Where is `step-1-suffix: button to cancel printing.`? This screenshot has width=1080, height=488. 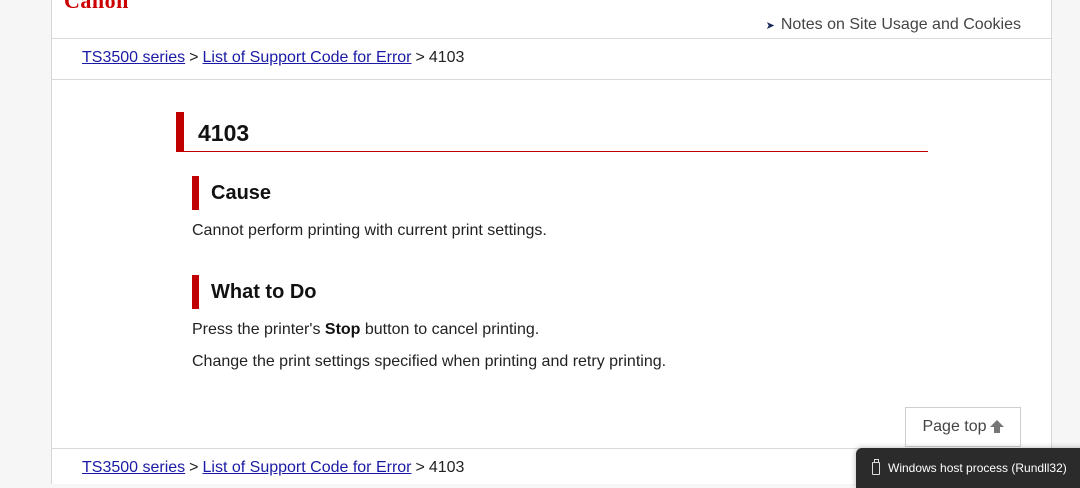
step-1-suffix: button to cancel printing. is located at coordinates (450, 329).